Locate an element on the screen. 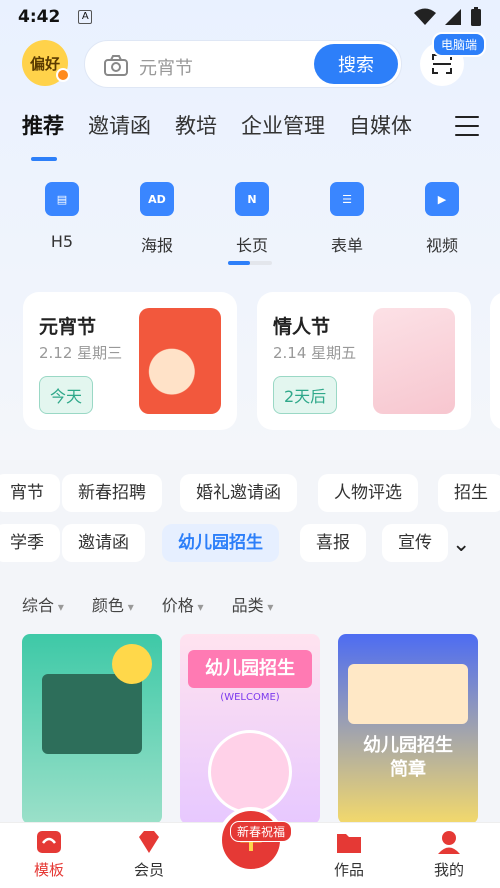 The height and width of the screenshot is (888, 500). chevron-down-icon: ⌄ is located at coordinates (461, 544).